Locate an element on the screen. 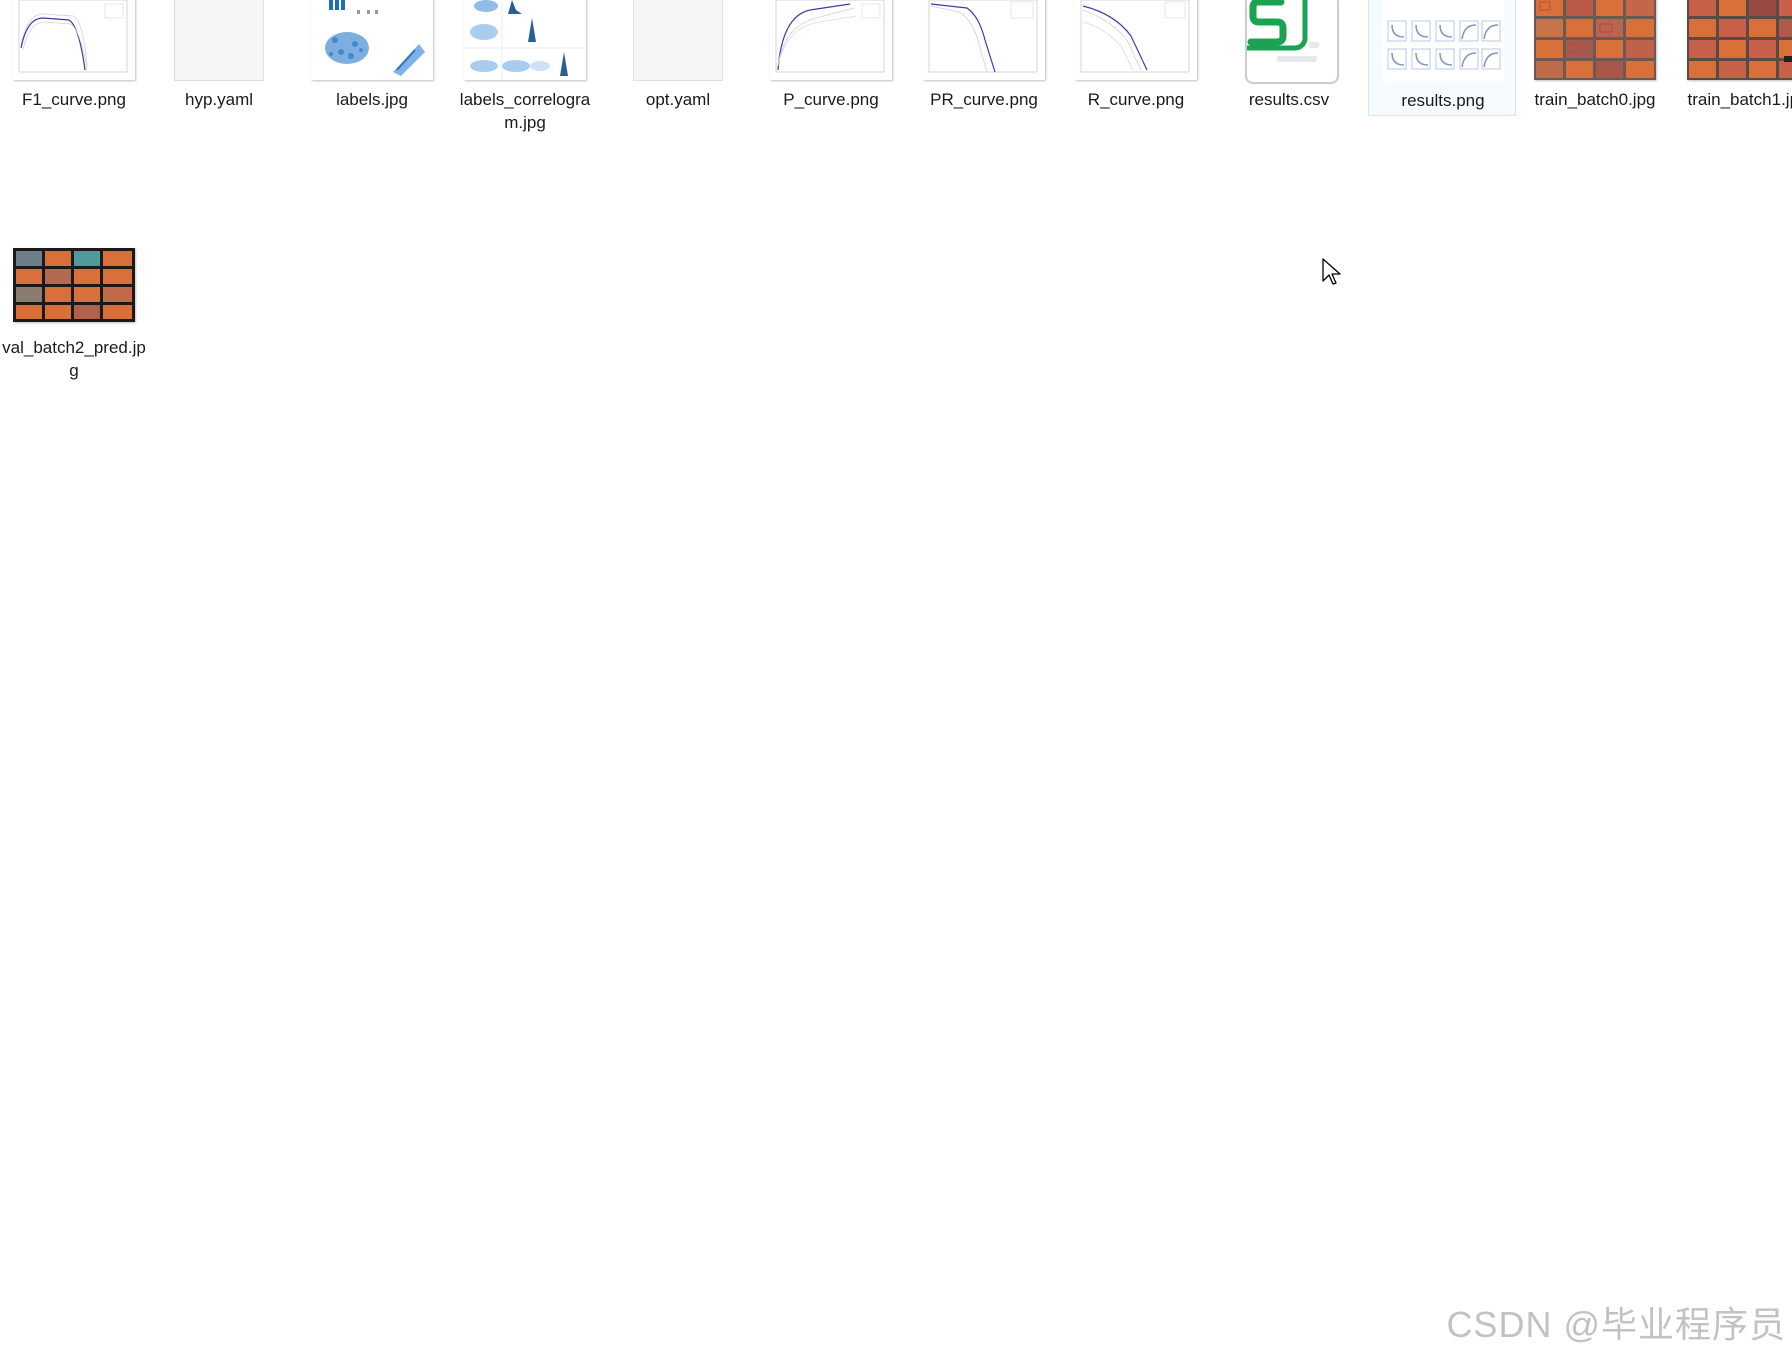  file-name-label: F1_curve.png is located at coordinates (74, 99).